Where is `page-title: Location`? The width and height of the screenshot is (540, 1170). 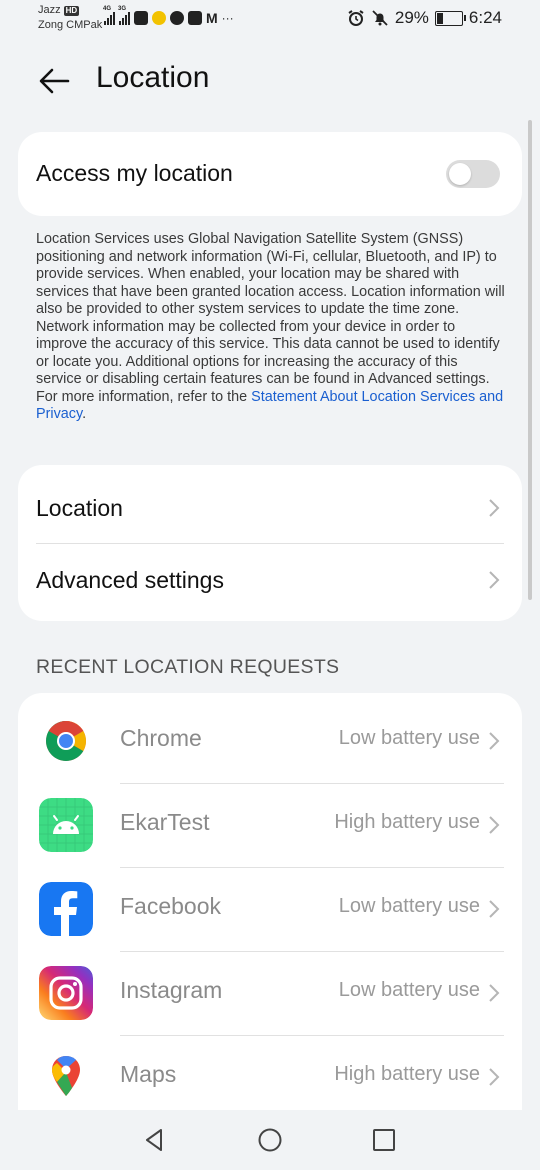
page-title: Location is located at coordinates (153, 77).